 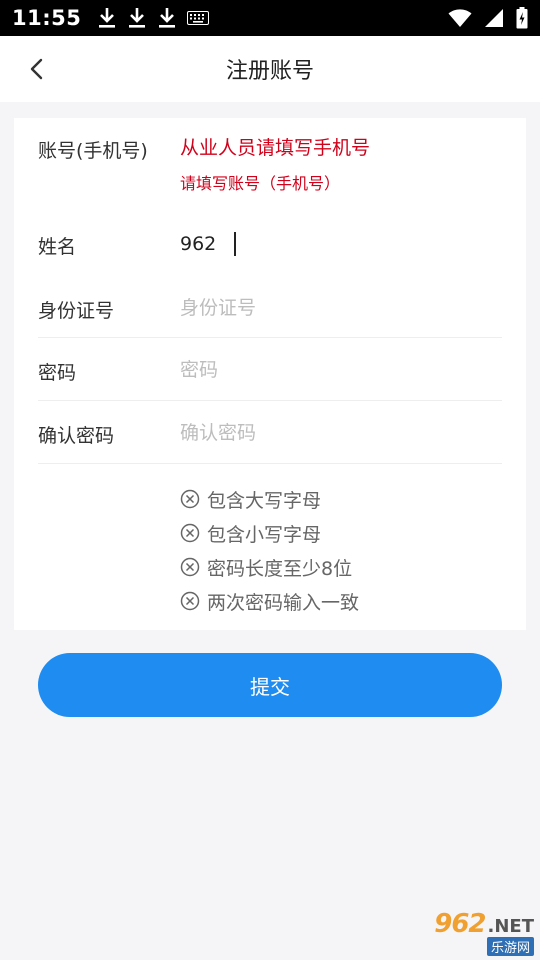 What do you see at coordinates (330, 148) in the screenshot?
I see `account-input` at bounding box center [330, 148].